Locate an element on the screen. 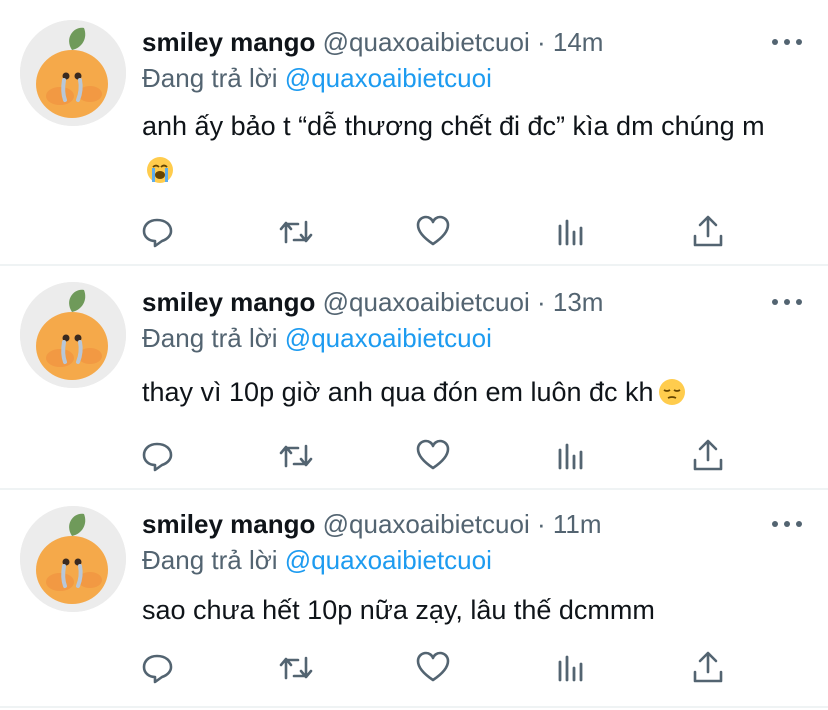  timestamp: 14m is located at coordinates (578, 42).